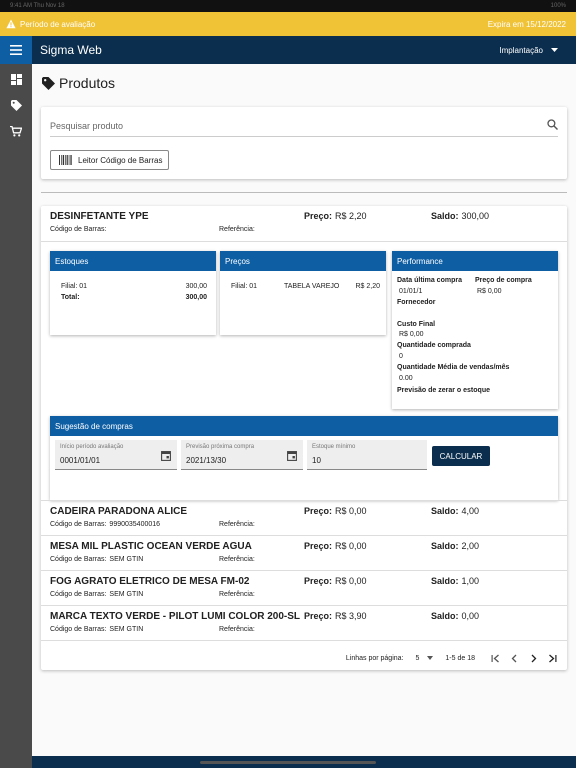 This screenshot has height=768, width=576. Describe the element at coordinates (135, 524) in the screenshot. I see `barcode-value: 9990035400016` at that location.